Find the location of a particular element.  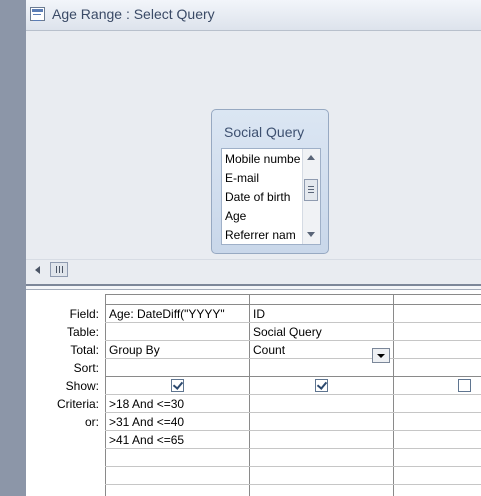

column2-sort-cell is located at coordinates (322, 368).